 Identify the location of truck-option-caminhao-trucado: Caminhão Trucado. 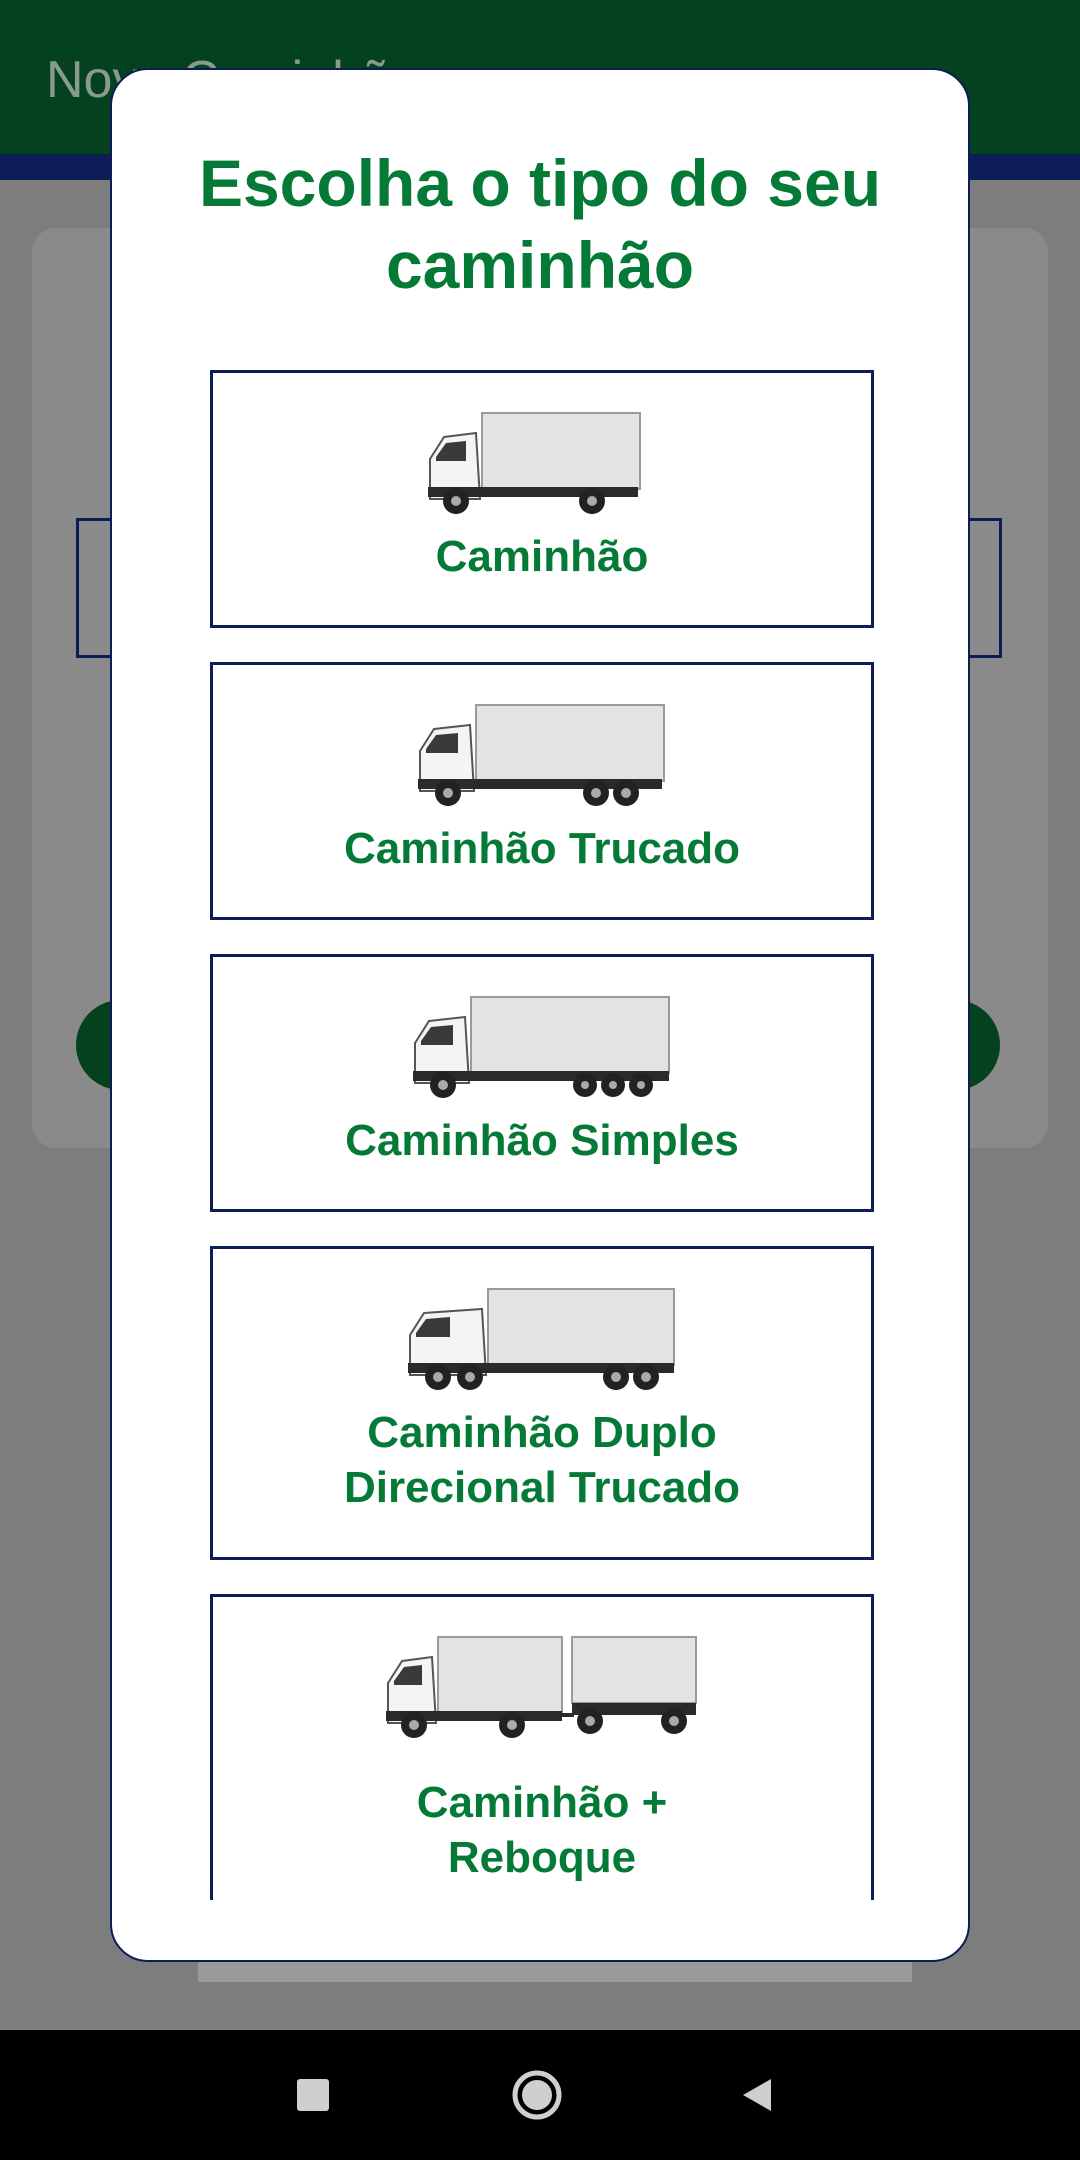
(542, 791).